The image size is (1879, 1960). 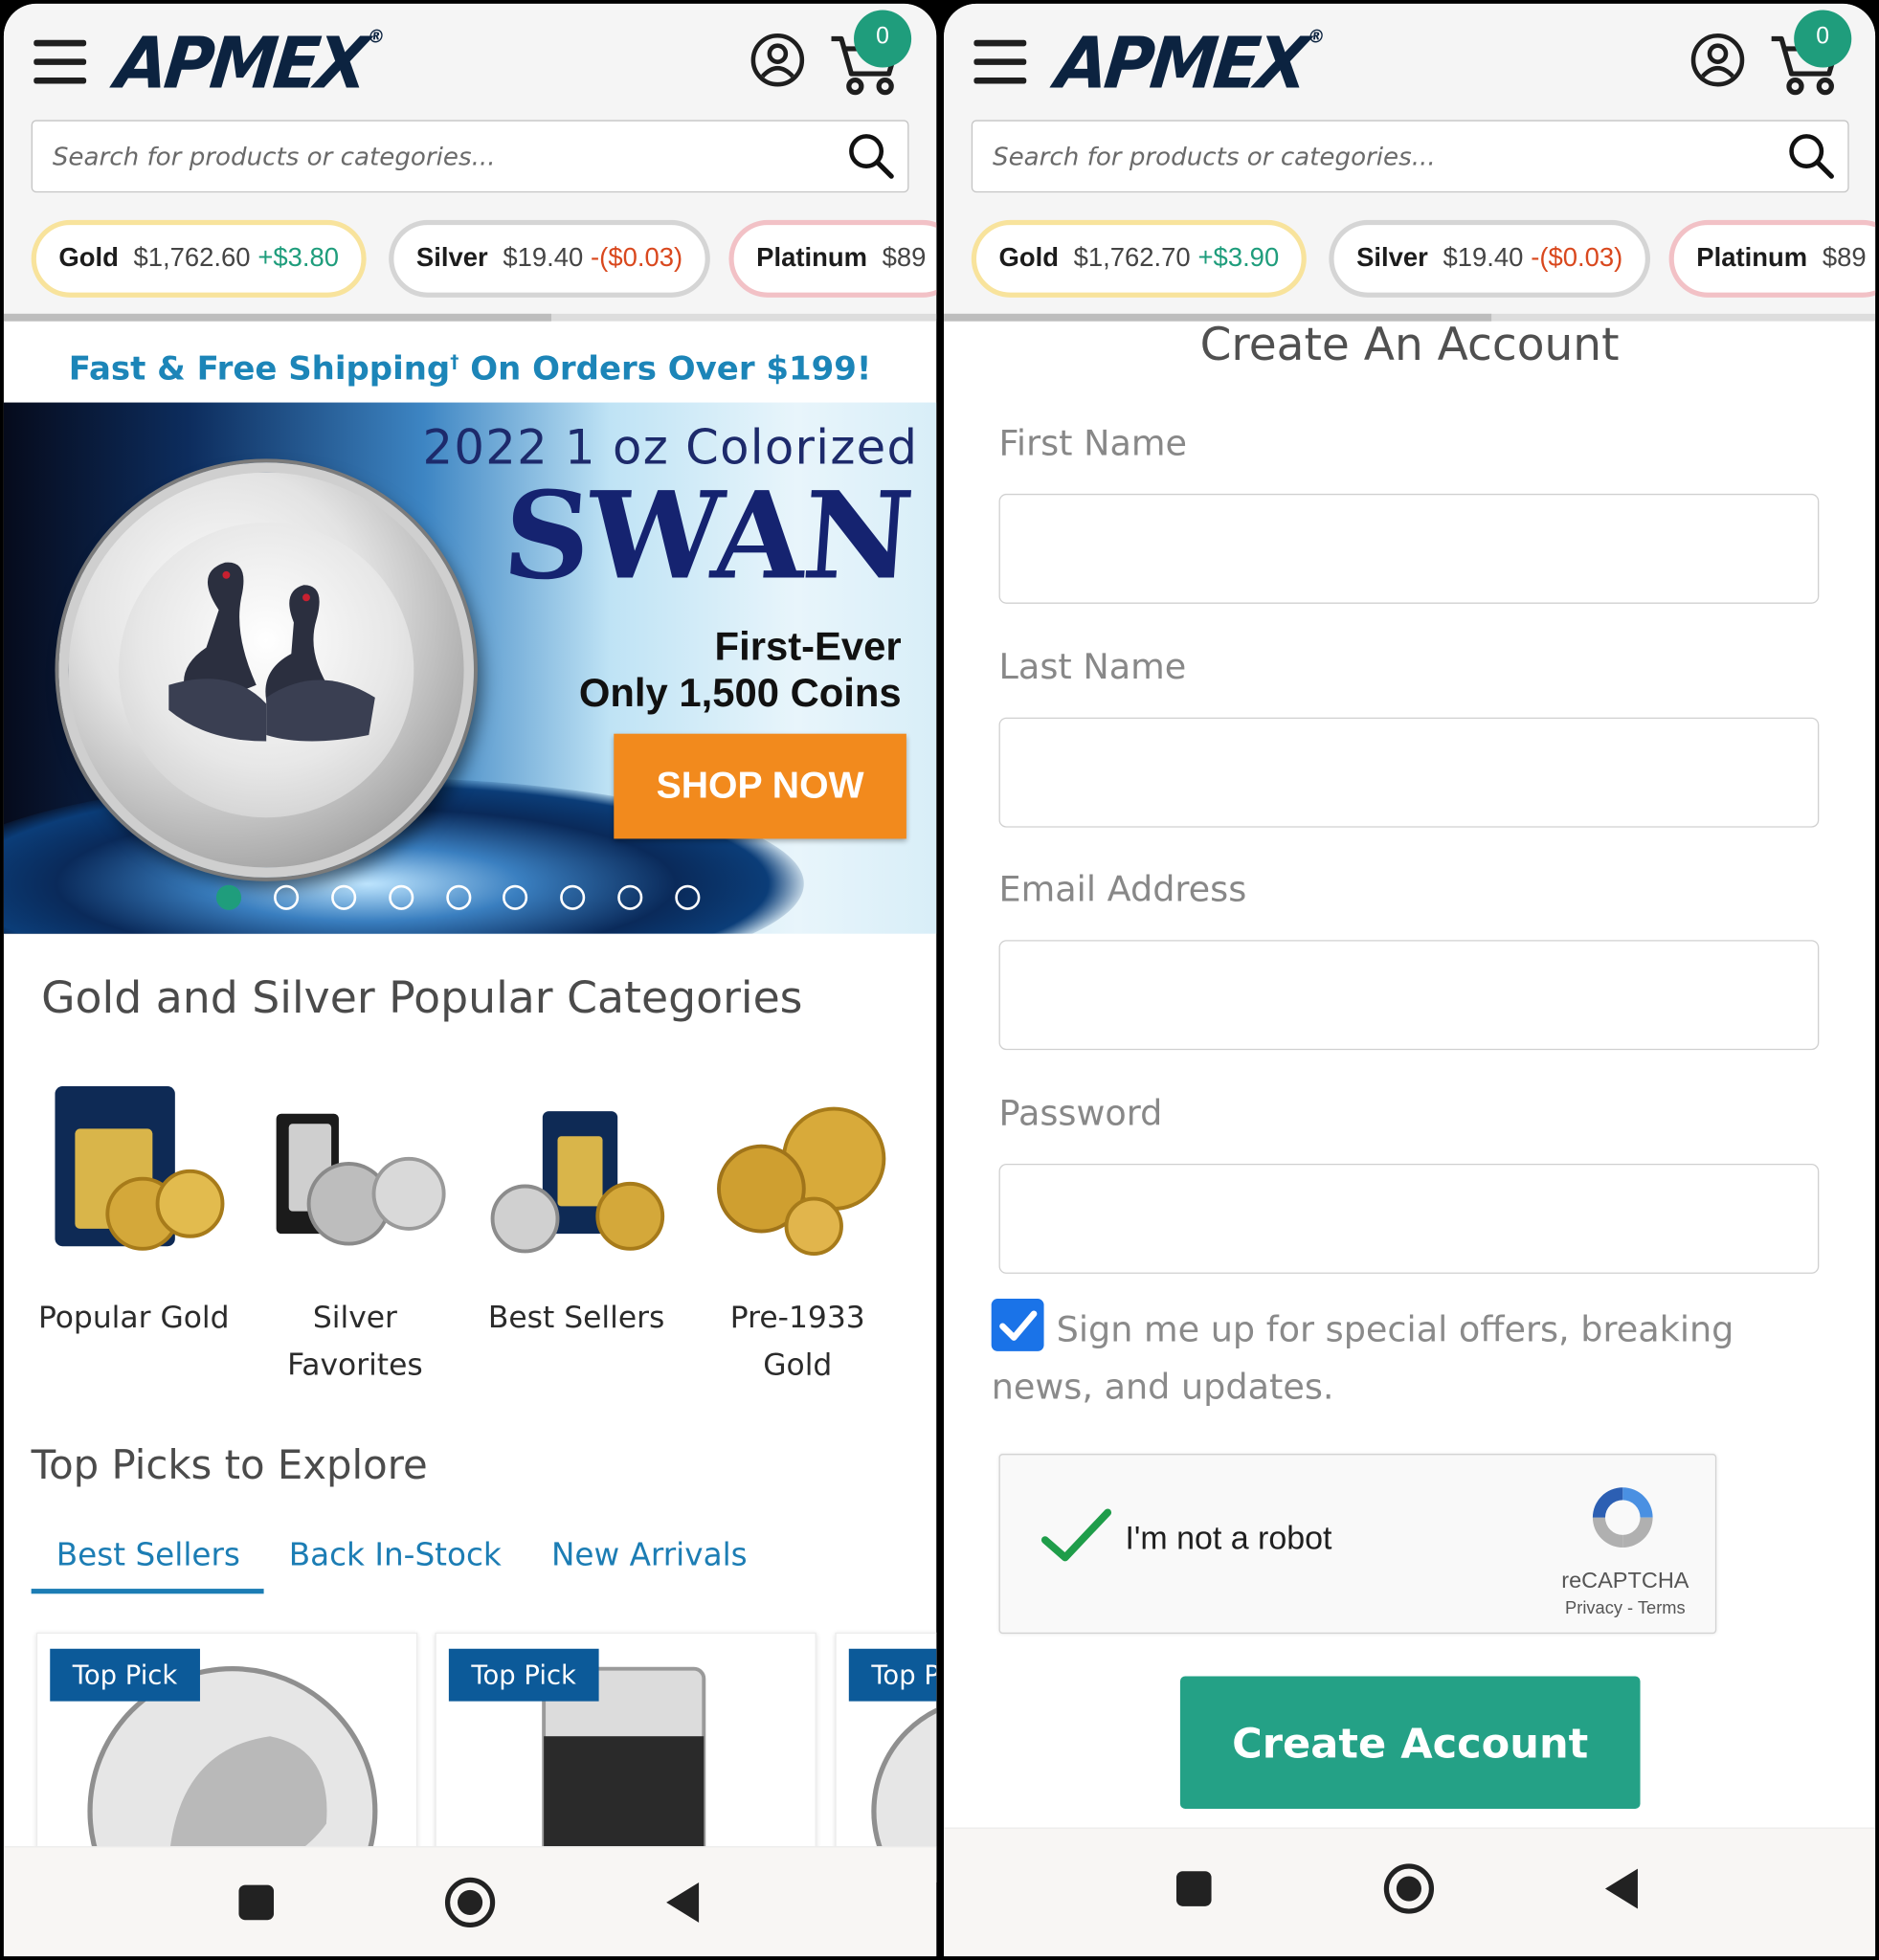 I want to click on optin-checkbox, so click(x=1017, y=1325).